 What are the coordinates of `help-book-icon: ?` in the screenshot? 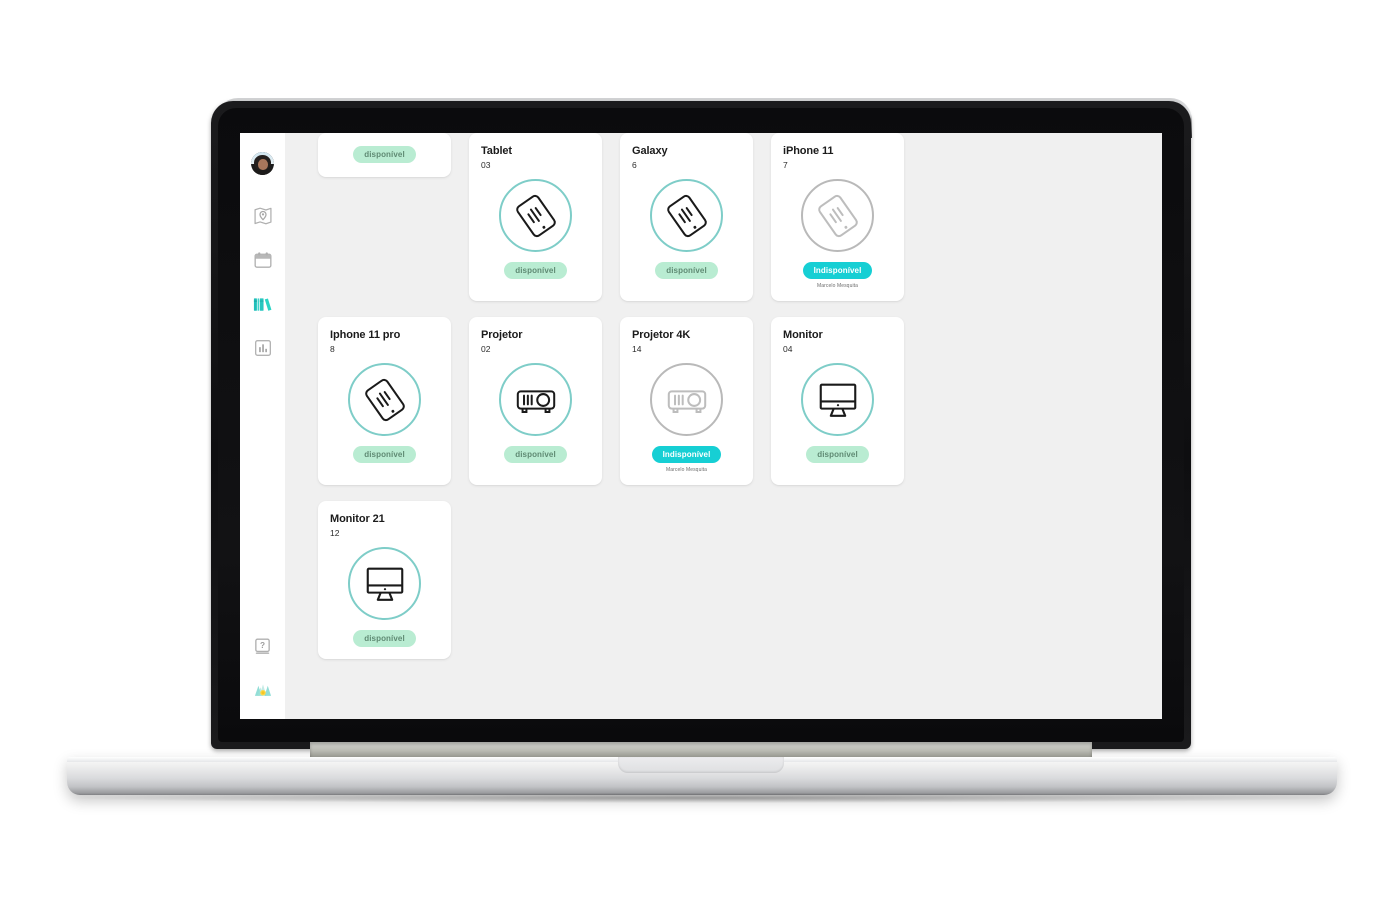 It's located at (262, 646).